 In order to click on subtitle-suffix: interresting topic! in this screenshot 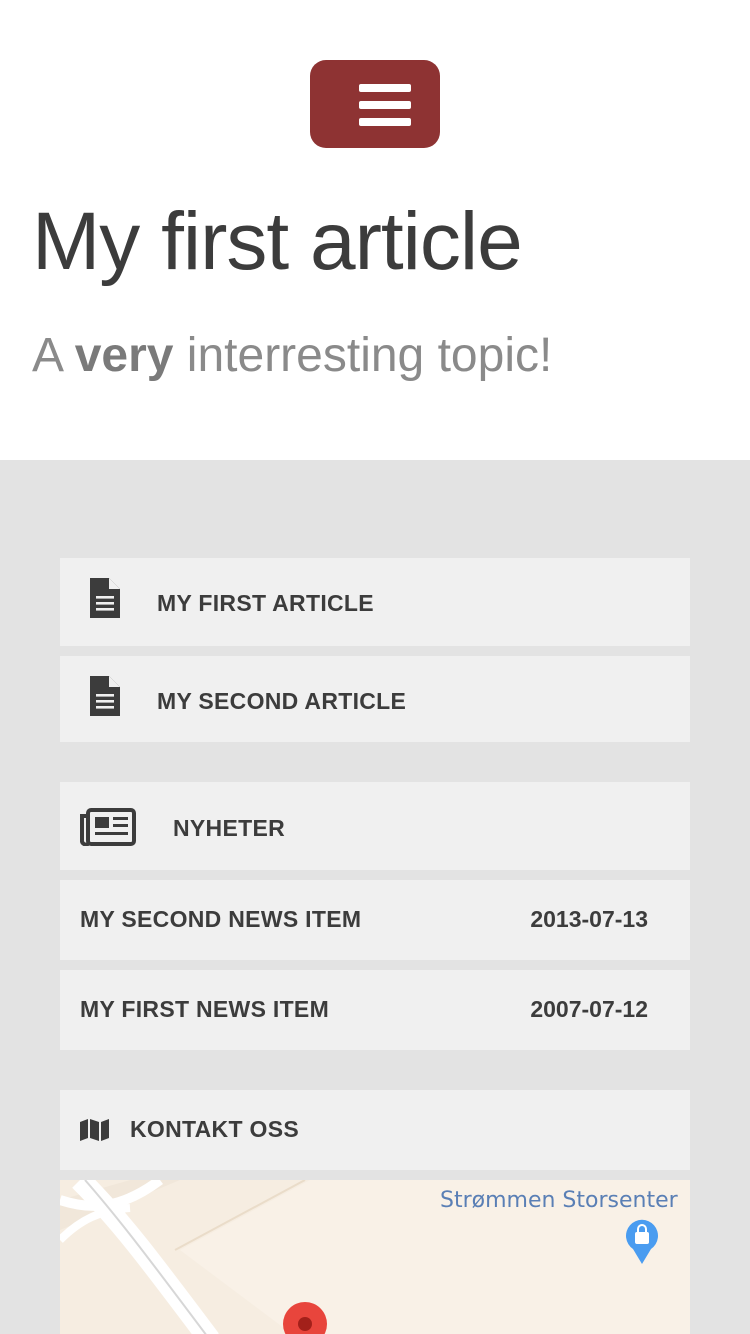, I will do `click(363, 355)`.